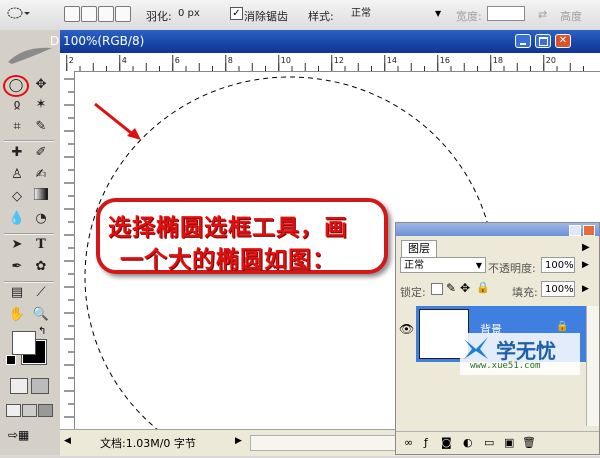 The height and width of the screenshot is (458, 600). Describe the element at coordinates (16, 86) in the screenshot. I see `ellipse-marquee-tool-icon: ◯` at that location.